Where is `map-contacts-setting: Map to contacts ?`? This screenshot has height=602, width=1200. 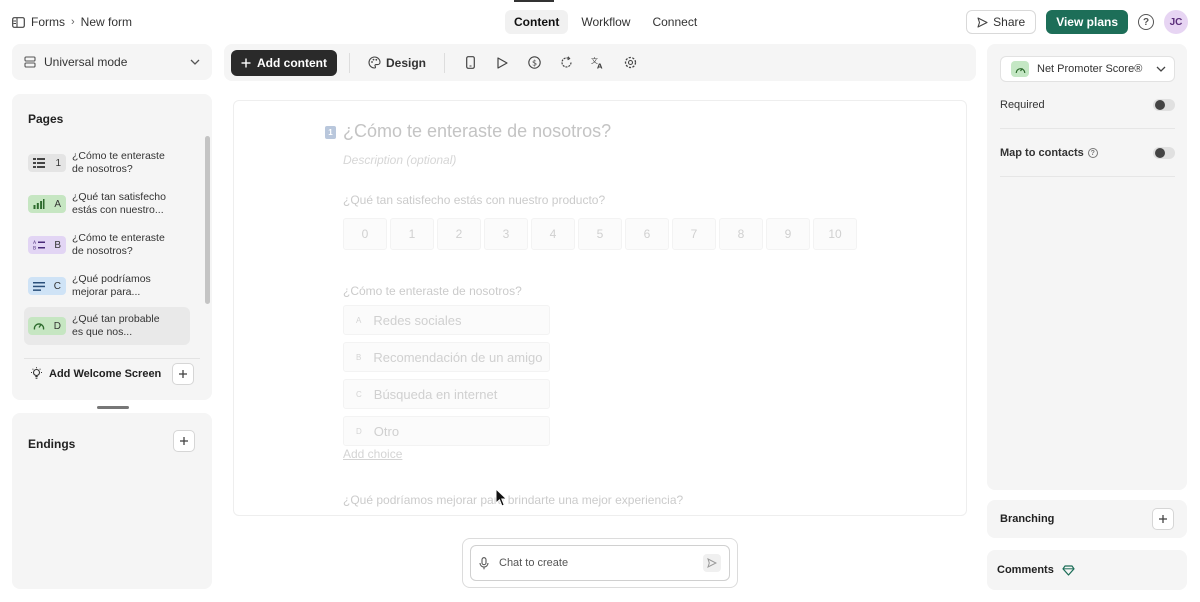 map-contacts-setting: Map to contacts ? is located at coordinates (1087, 153).